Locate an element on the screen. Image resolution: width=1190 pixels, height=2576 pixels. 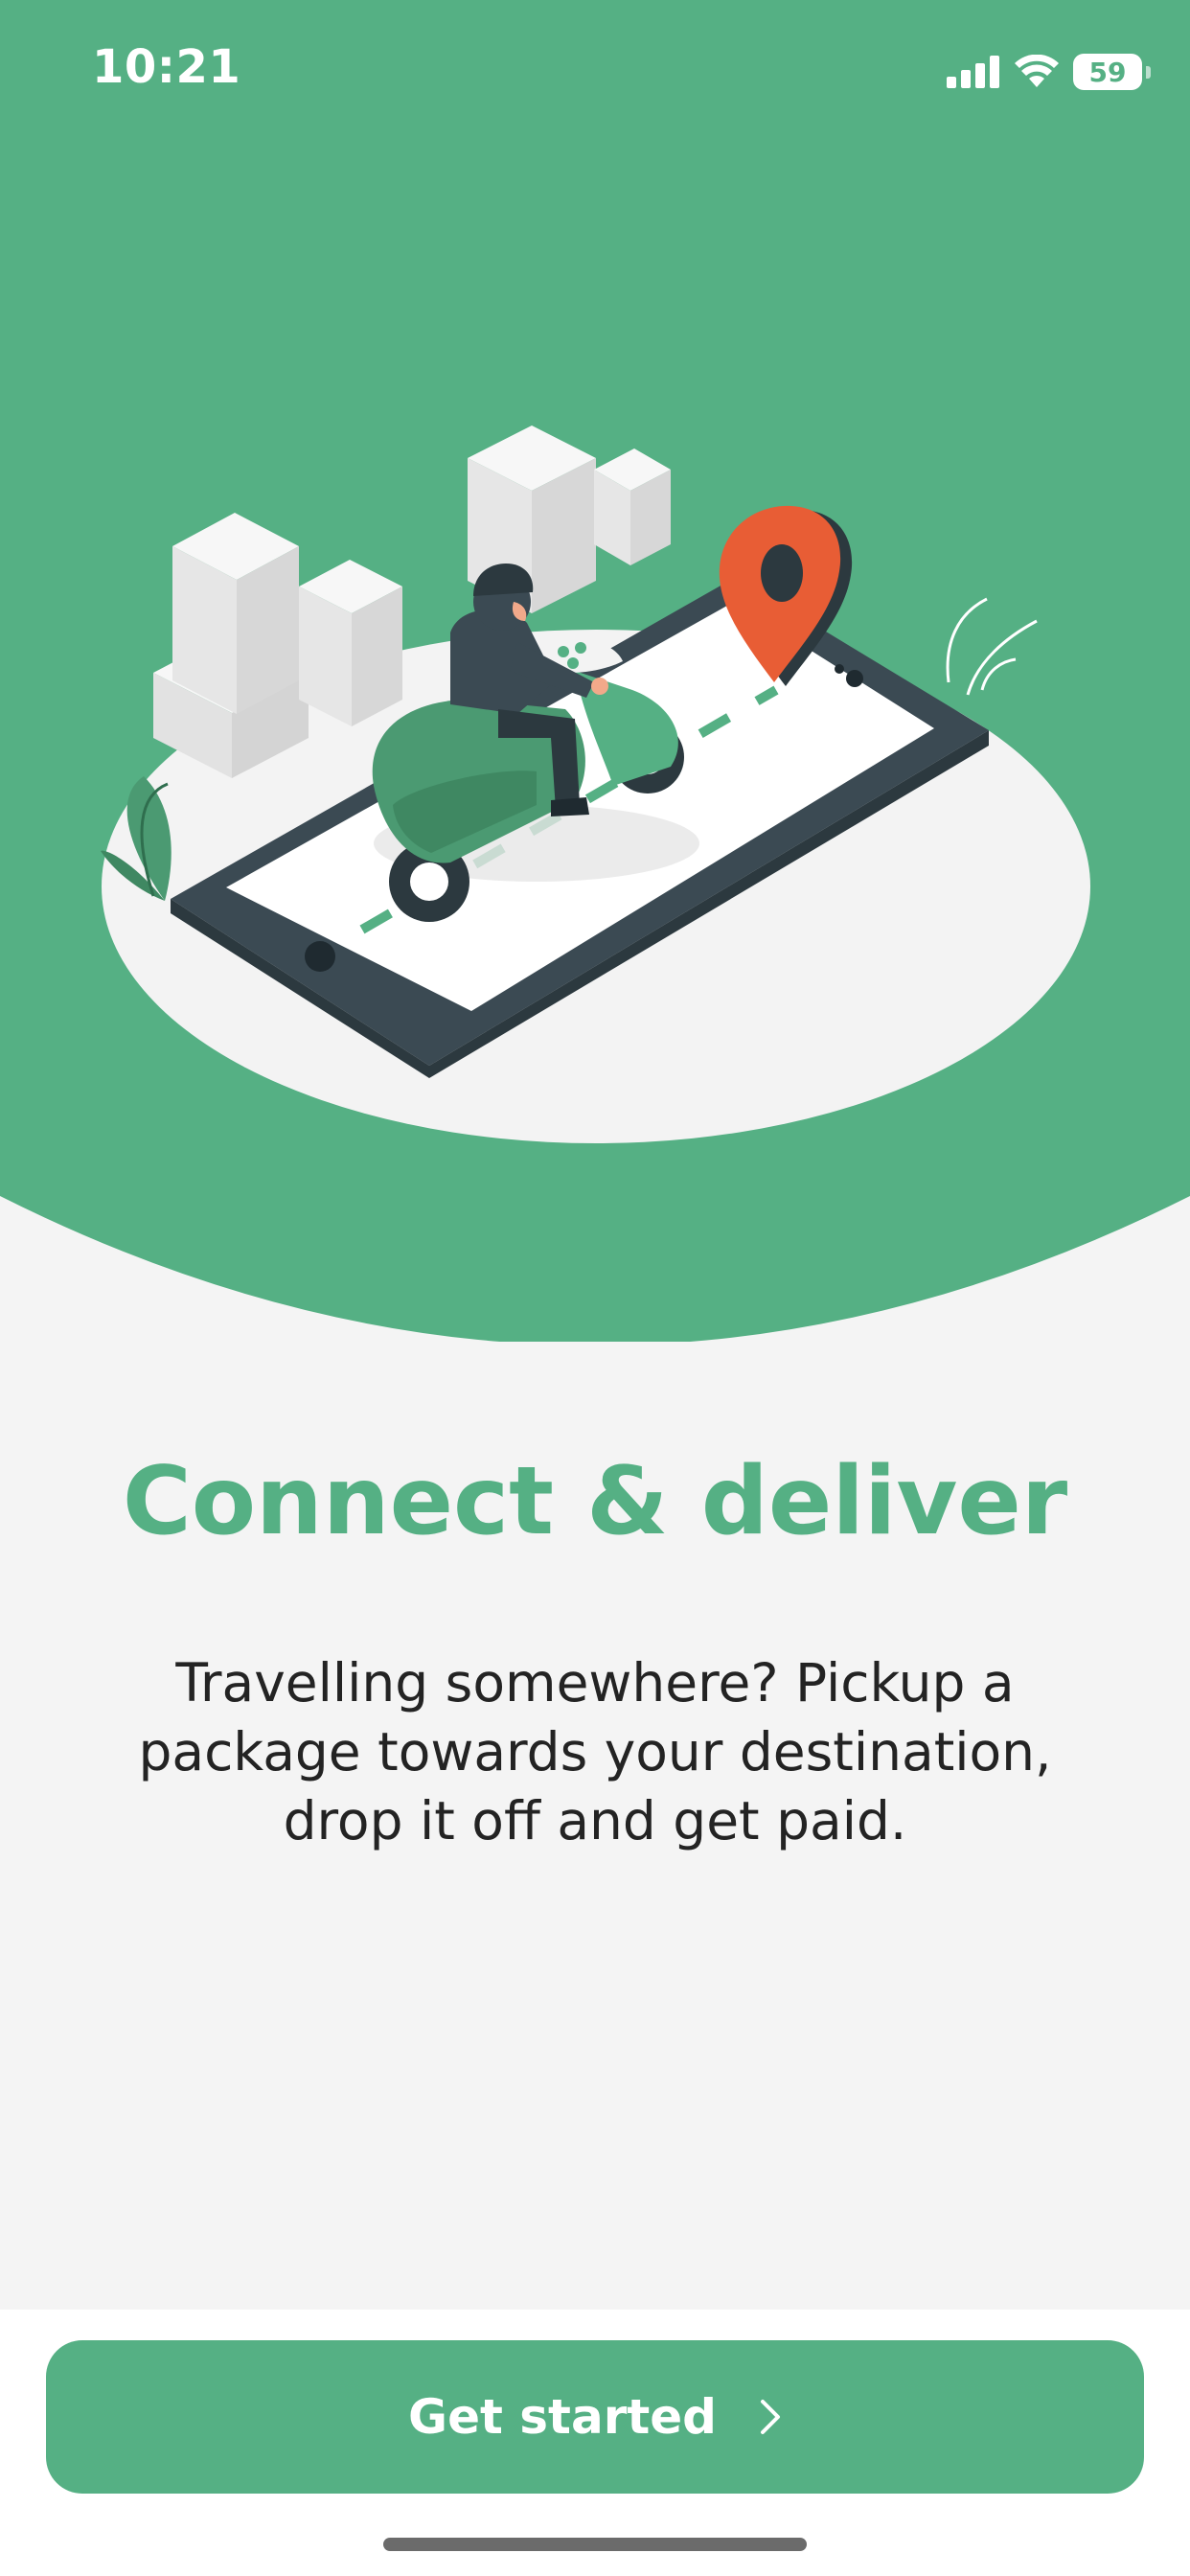
status-bar: 10:21 59 is located at coordinates (595, 72).